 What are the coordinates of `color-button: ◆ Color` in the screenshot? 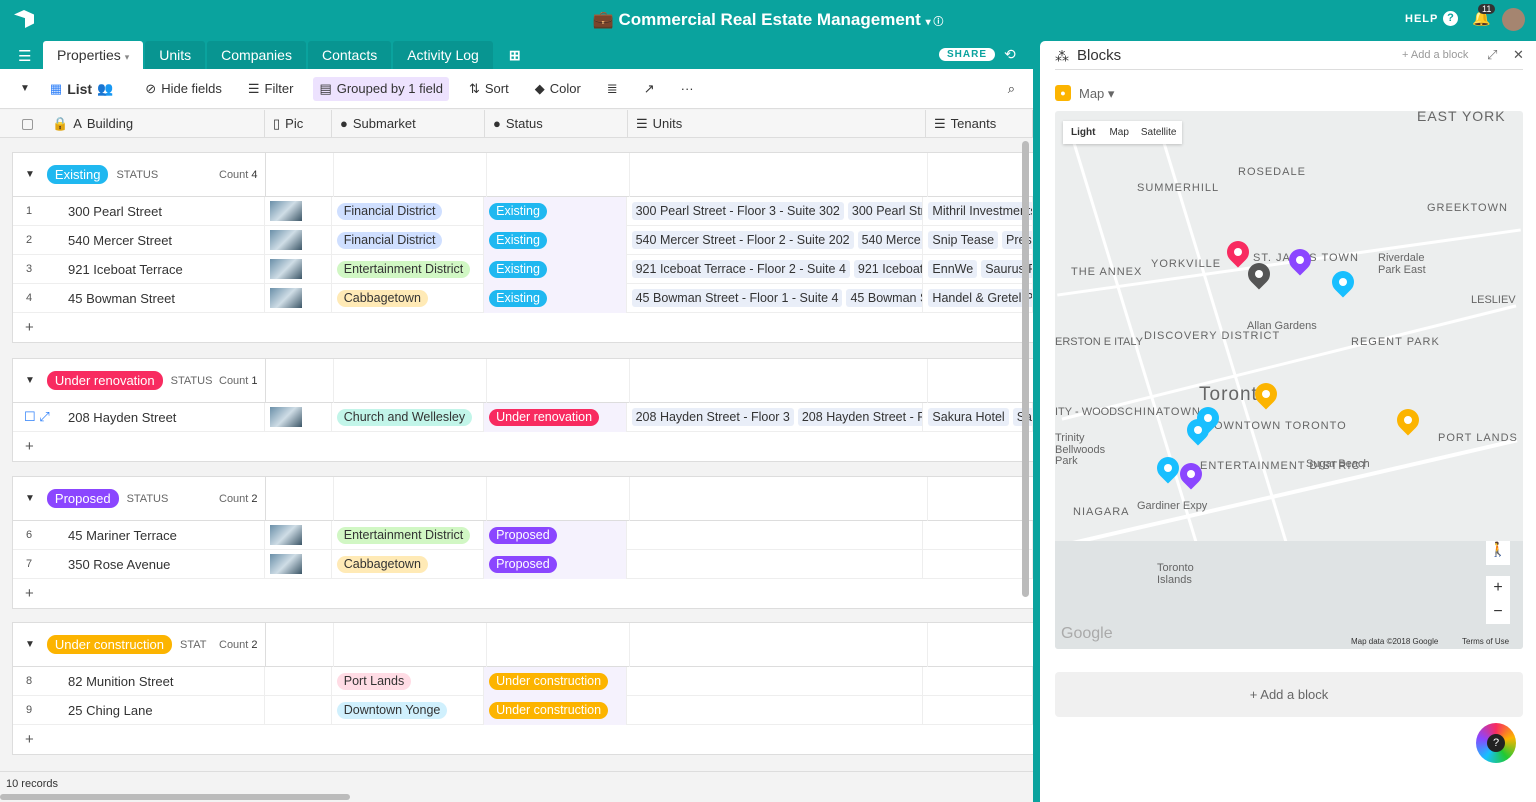 It's located at (558, 89).